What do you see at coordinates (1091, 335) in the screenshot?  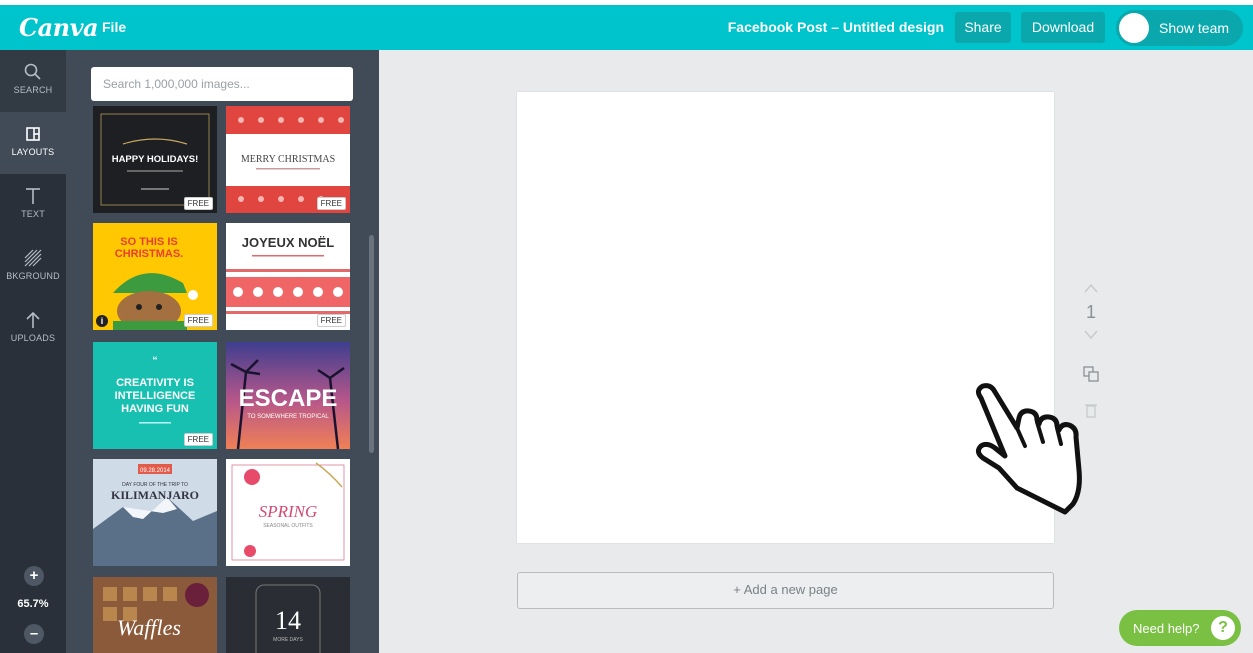 I see `move-page-down-icon` at bounding box center [1091, 335].